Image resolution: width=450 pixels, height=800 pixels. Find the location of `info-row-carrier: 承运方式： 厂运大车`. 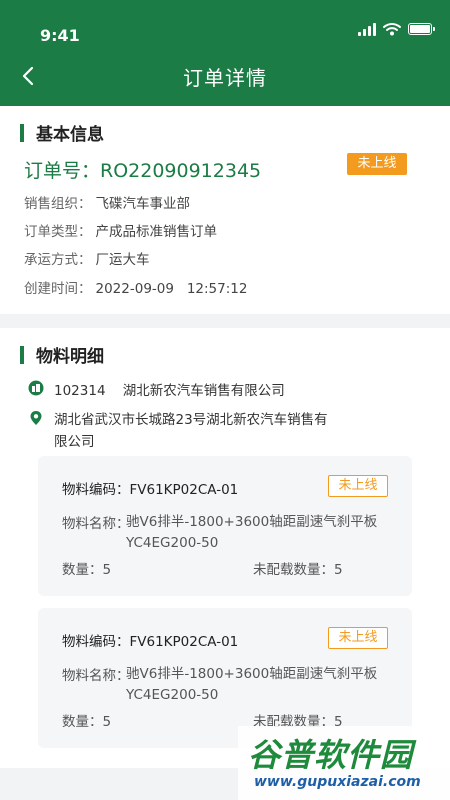

info-row-carrier: 承运方式： 厂运大车 is located at coordinates (87, 258).